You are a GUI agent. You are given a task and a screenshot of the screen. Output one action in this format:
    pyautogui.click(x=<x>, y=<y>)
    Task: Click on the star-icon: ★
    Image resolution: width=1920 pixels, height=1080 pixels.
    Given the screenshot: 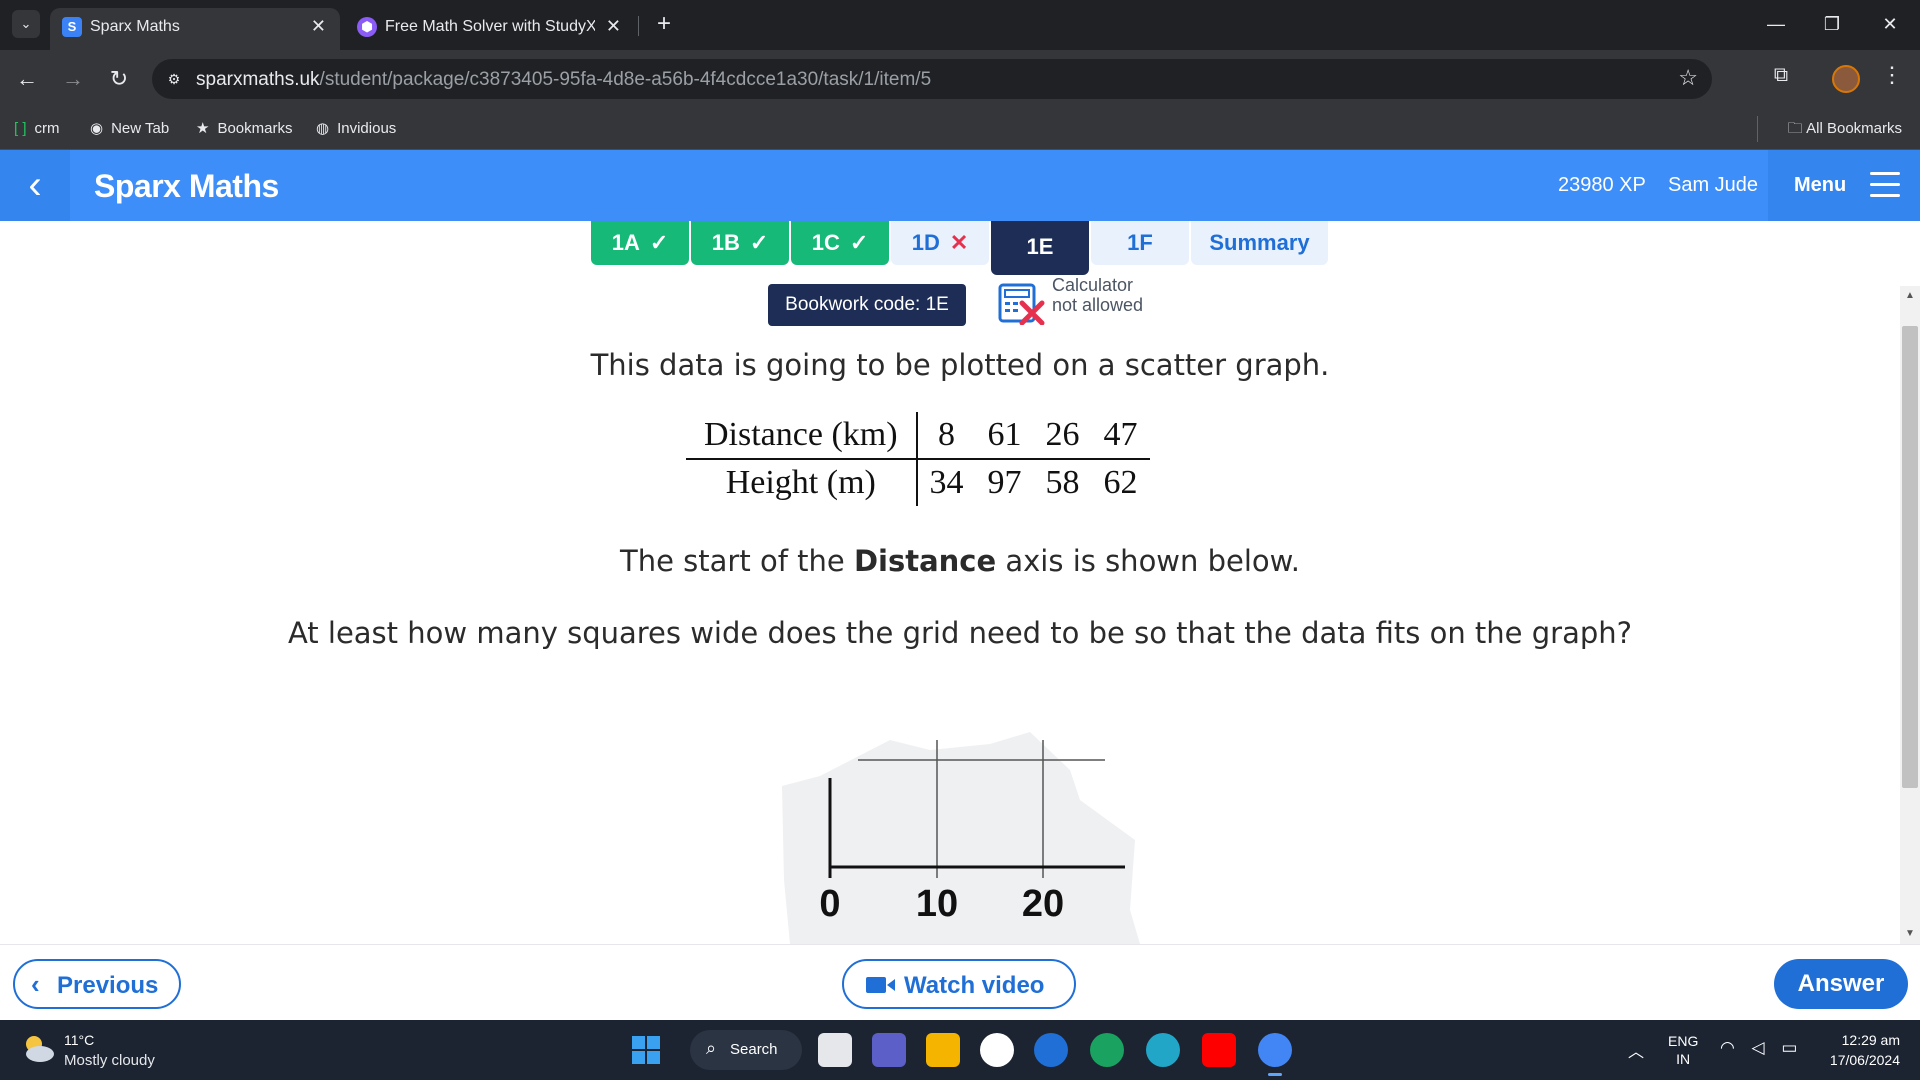 What is the action you would take?
    pyautogui.click(x=203, y=128)
    